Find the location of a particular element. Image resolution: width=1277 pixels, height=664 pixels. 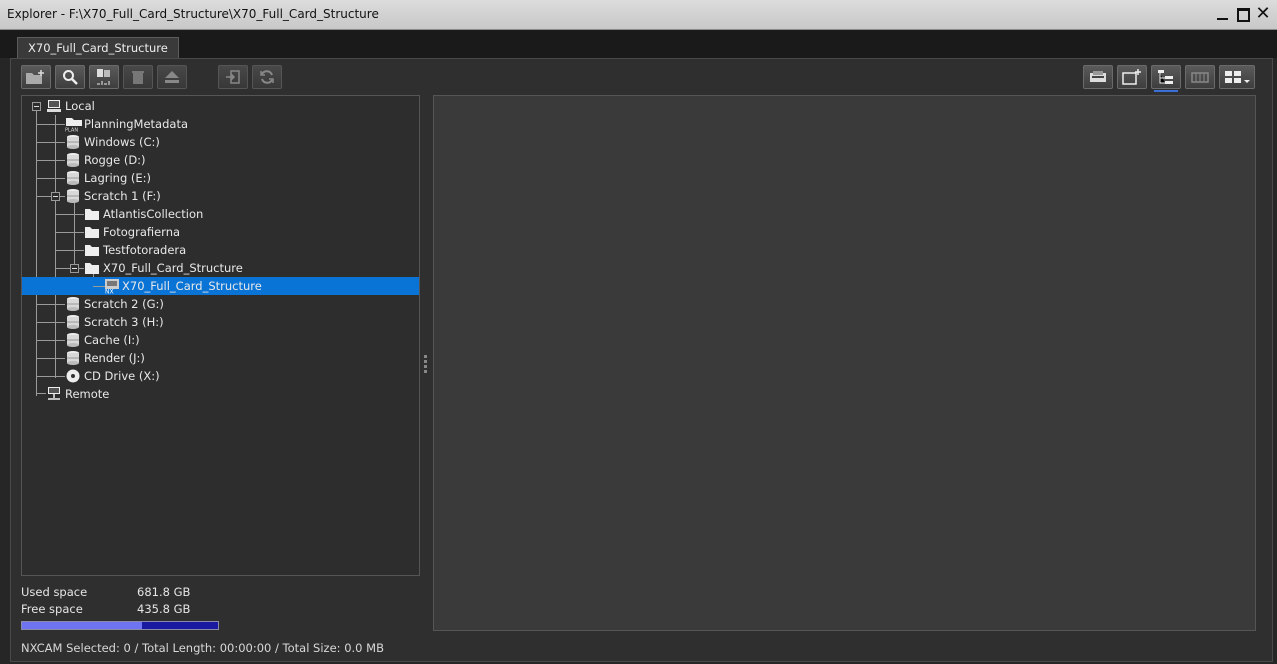

tree-item: CD Drive (X:) is located at coordinates (220, 376).